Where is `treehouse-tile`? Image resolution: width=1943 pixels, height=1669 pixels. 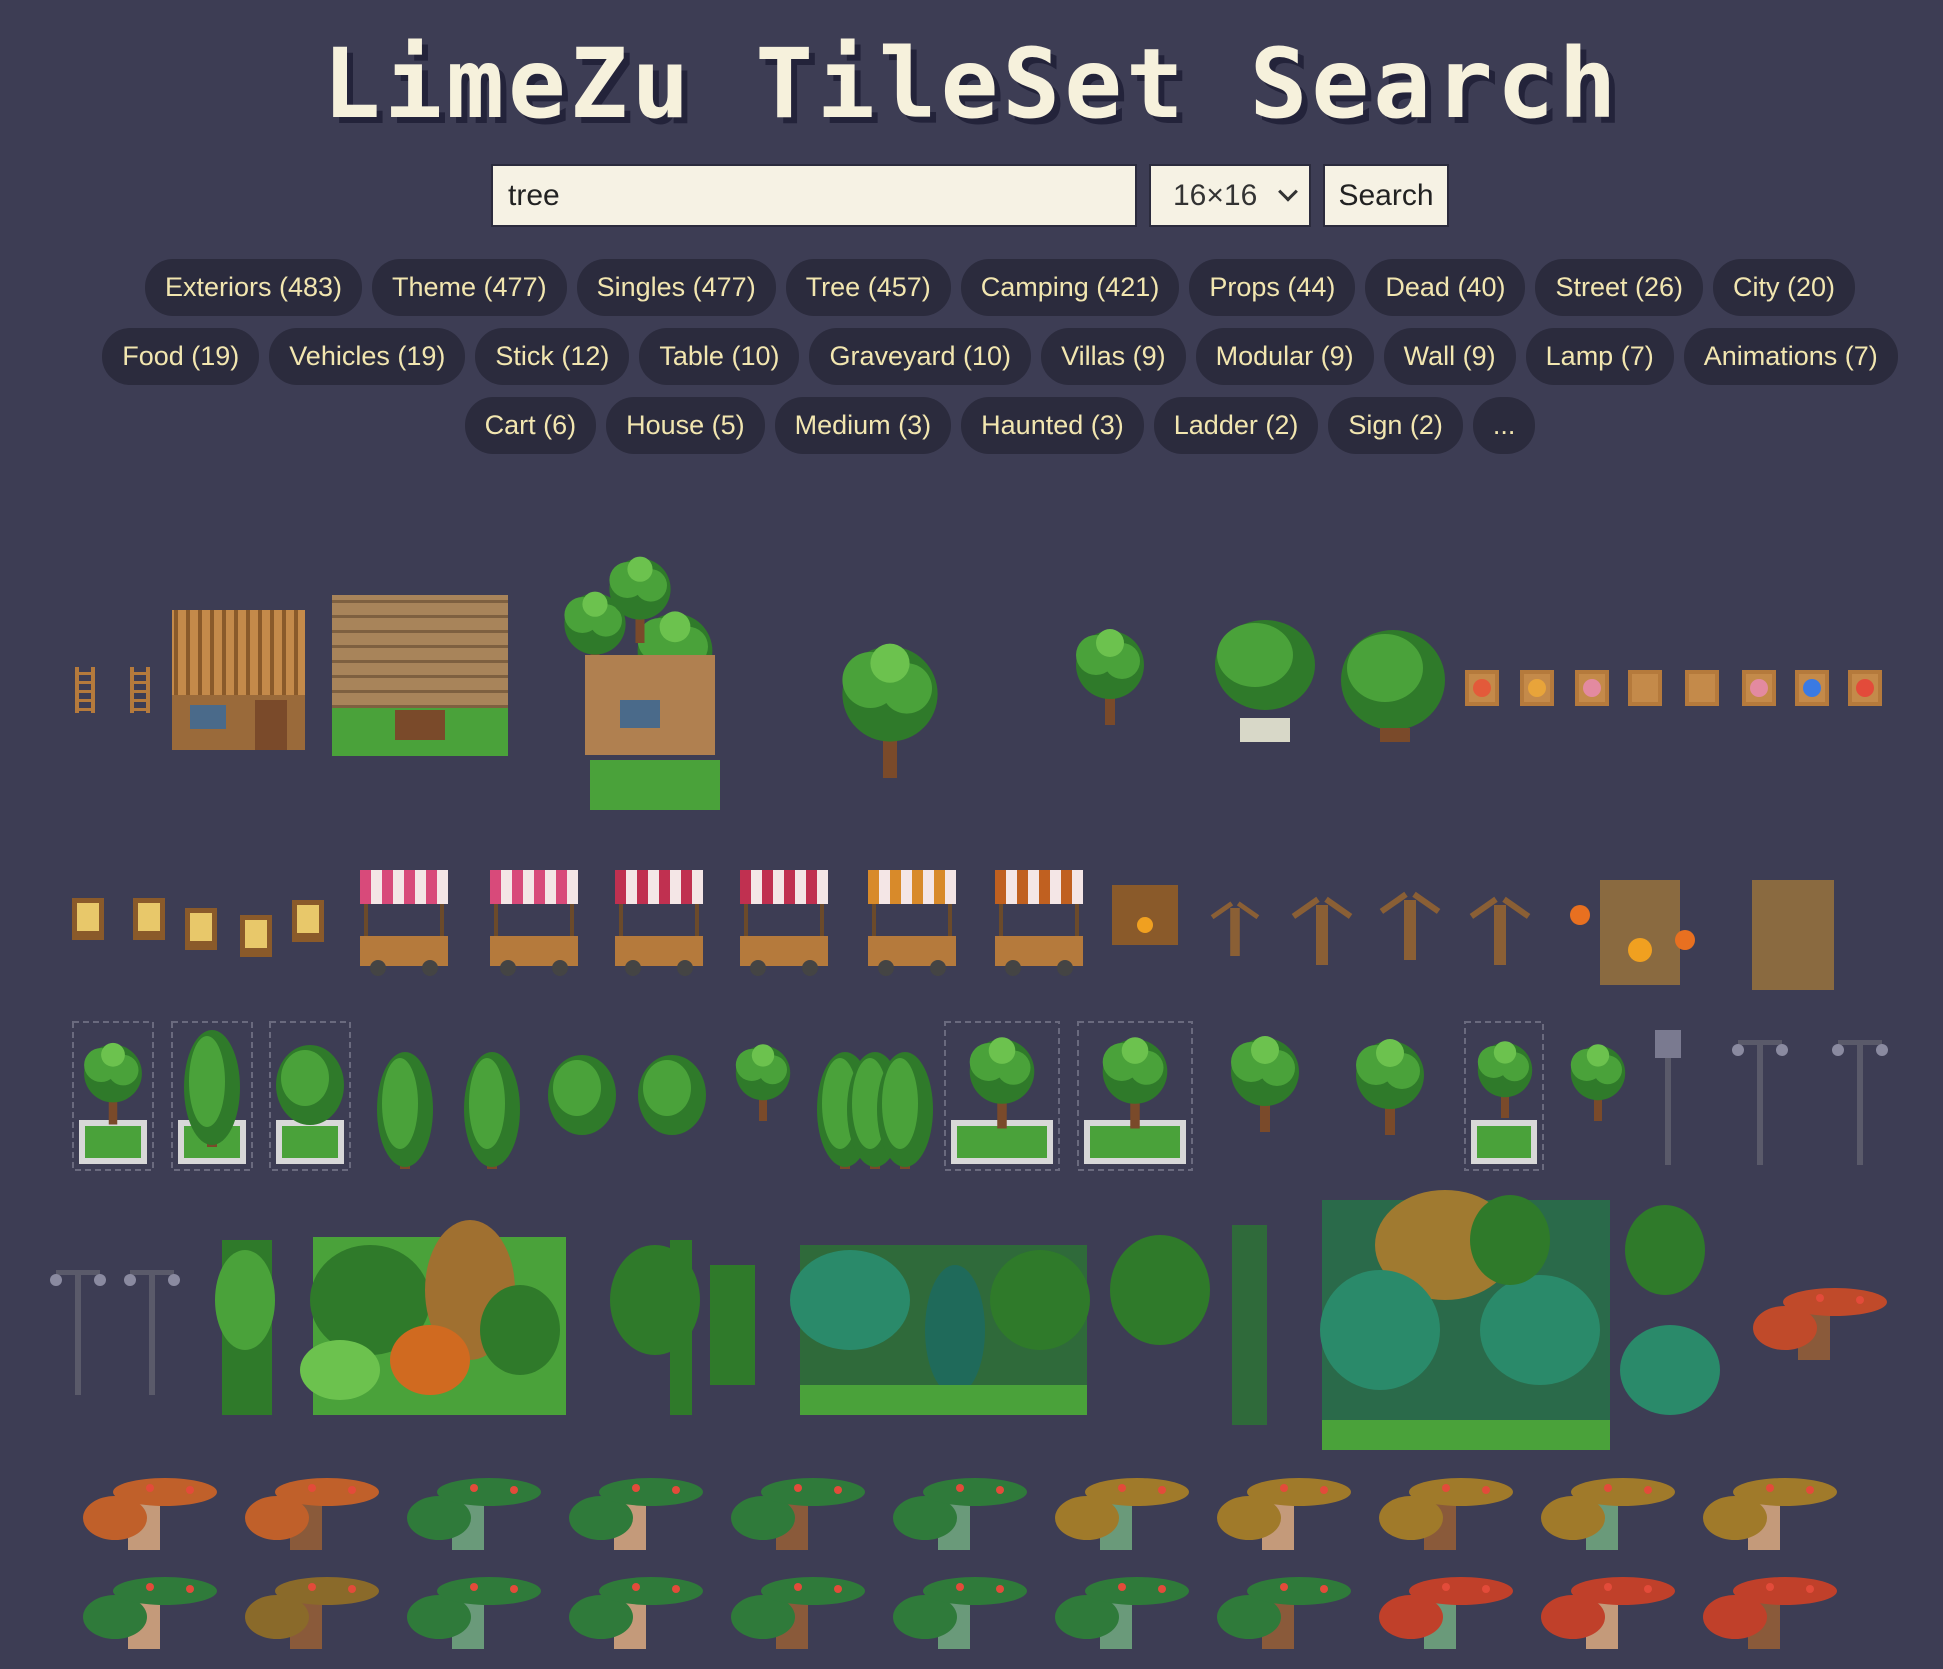 treehouse-tile is located at coordinates (652, 732).